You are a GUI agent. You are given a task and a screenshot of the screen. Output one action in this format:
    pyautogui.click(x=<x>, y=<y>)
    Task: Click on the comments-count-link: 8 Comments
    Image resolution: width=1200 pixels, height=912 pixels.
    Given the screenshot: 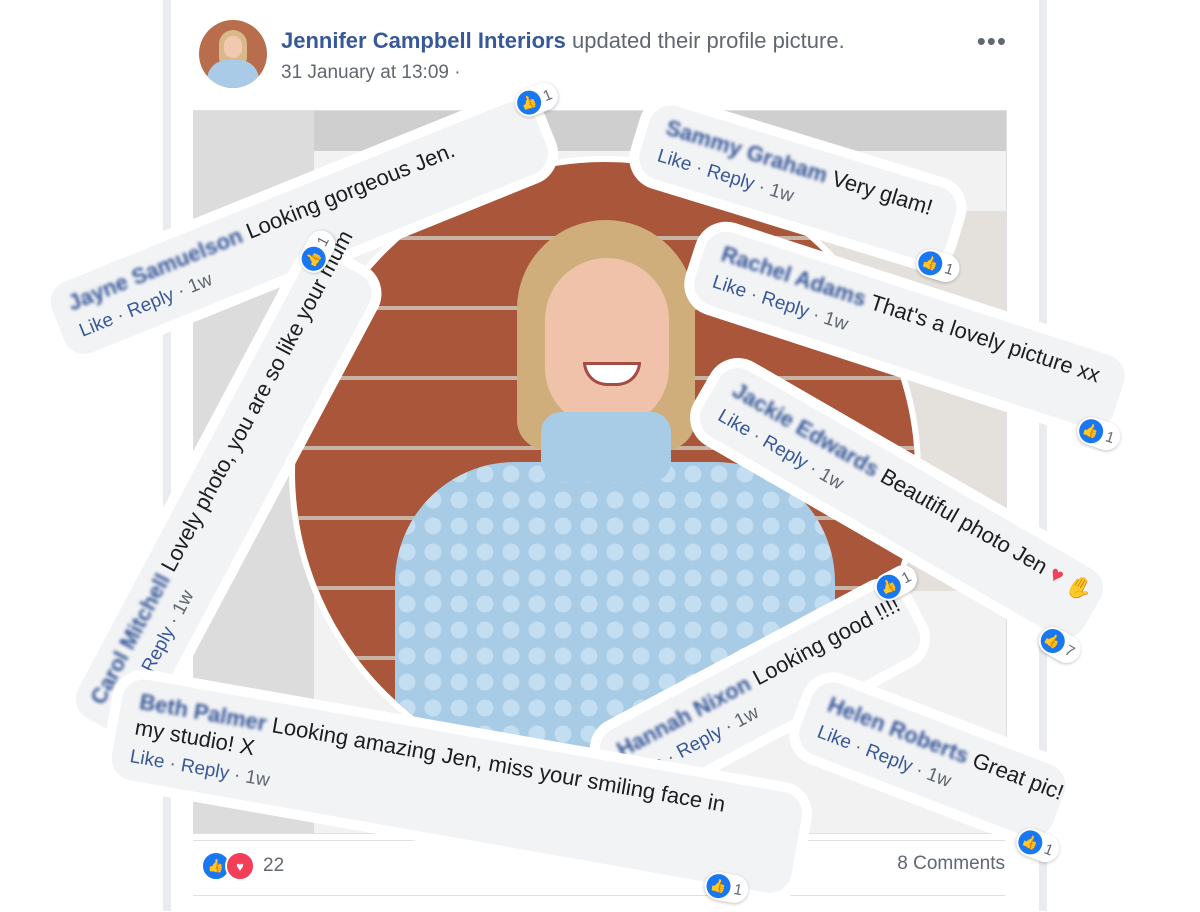 What is the action you would take?
    pyautogui.click(x=951, y=864)
    